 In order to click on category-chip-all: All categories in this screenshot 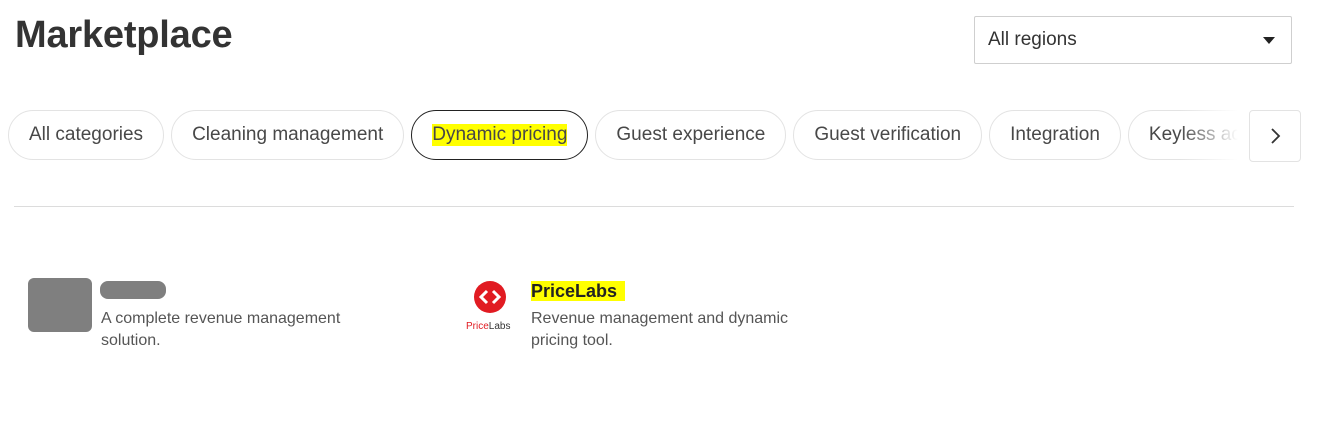, I will do `click(86, 135)`.